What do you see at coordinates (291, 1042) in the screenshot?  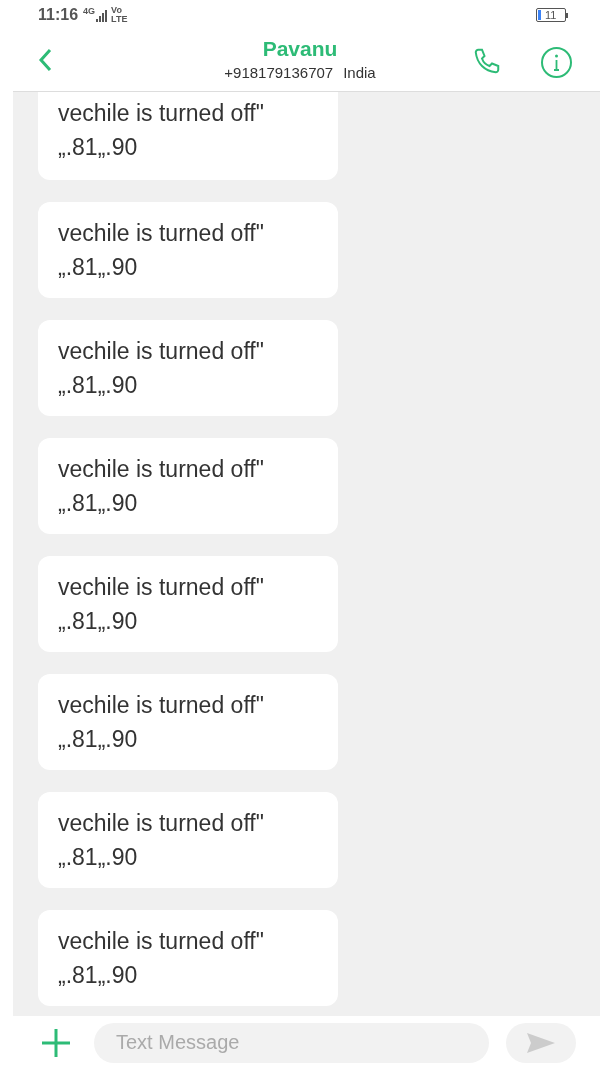 I see `message-input: Text Message` at bounding box center [291, 1042].